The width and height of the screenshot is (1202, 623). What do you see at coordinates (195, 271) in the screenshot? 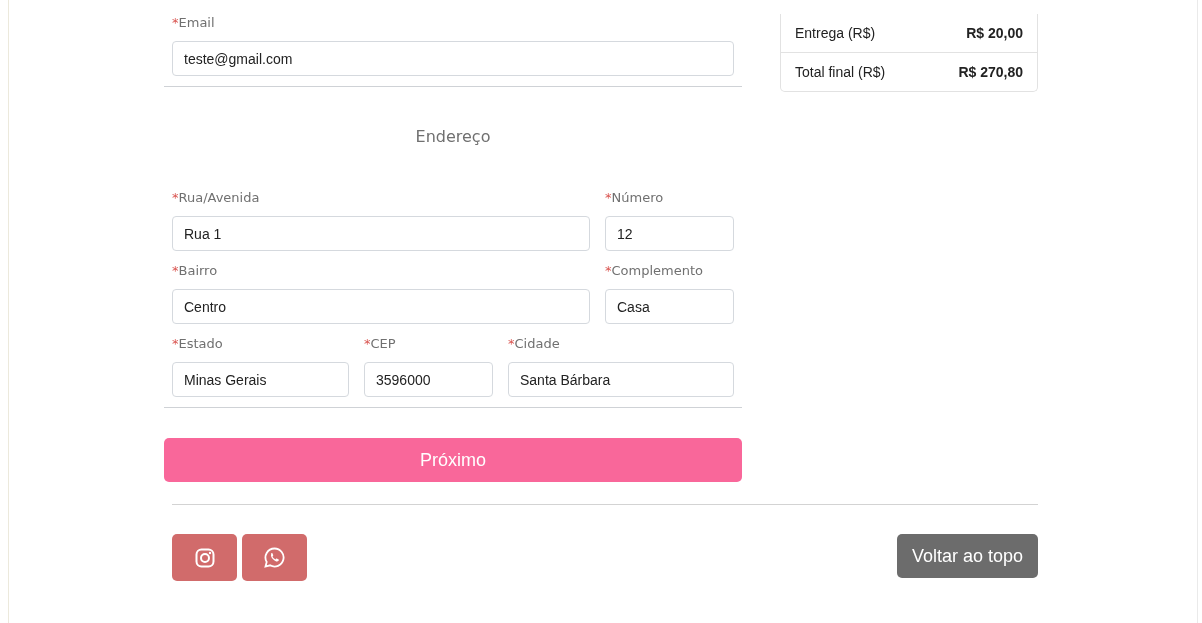
I see `field-label: *Bairro` at bounding box center [195, 271].